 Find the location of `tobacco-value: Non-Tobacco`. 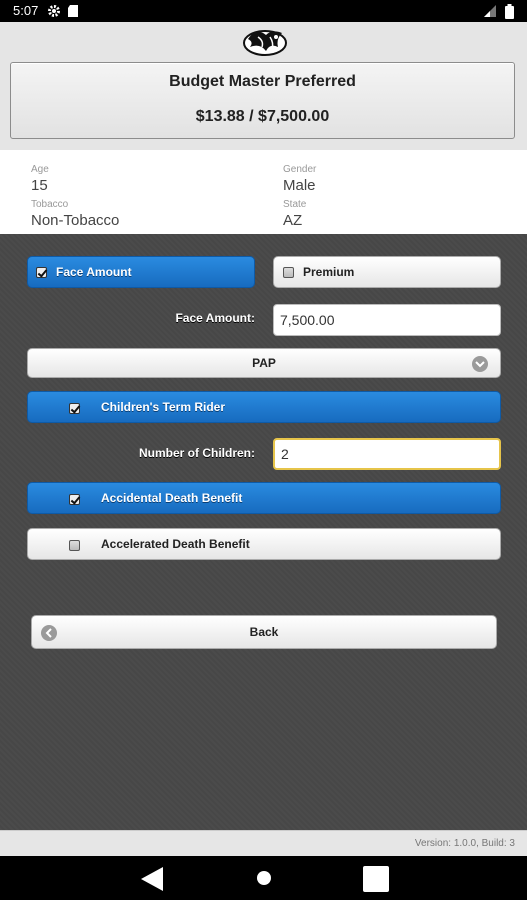

tobacco-value: Non-Tobacco is located at coordinates (75, 220).